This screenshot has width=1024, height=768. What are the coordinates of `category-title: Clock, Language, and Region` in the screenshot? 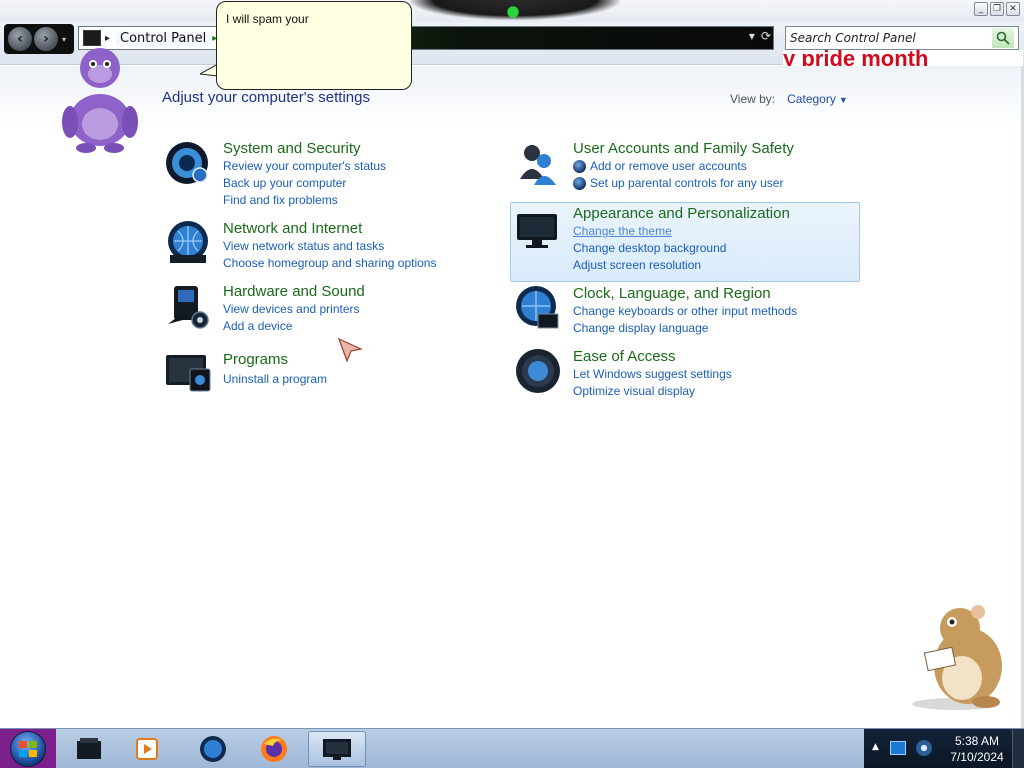 It's located at (685, 293).